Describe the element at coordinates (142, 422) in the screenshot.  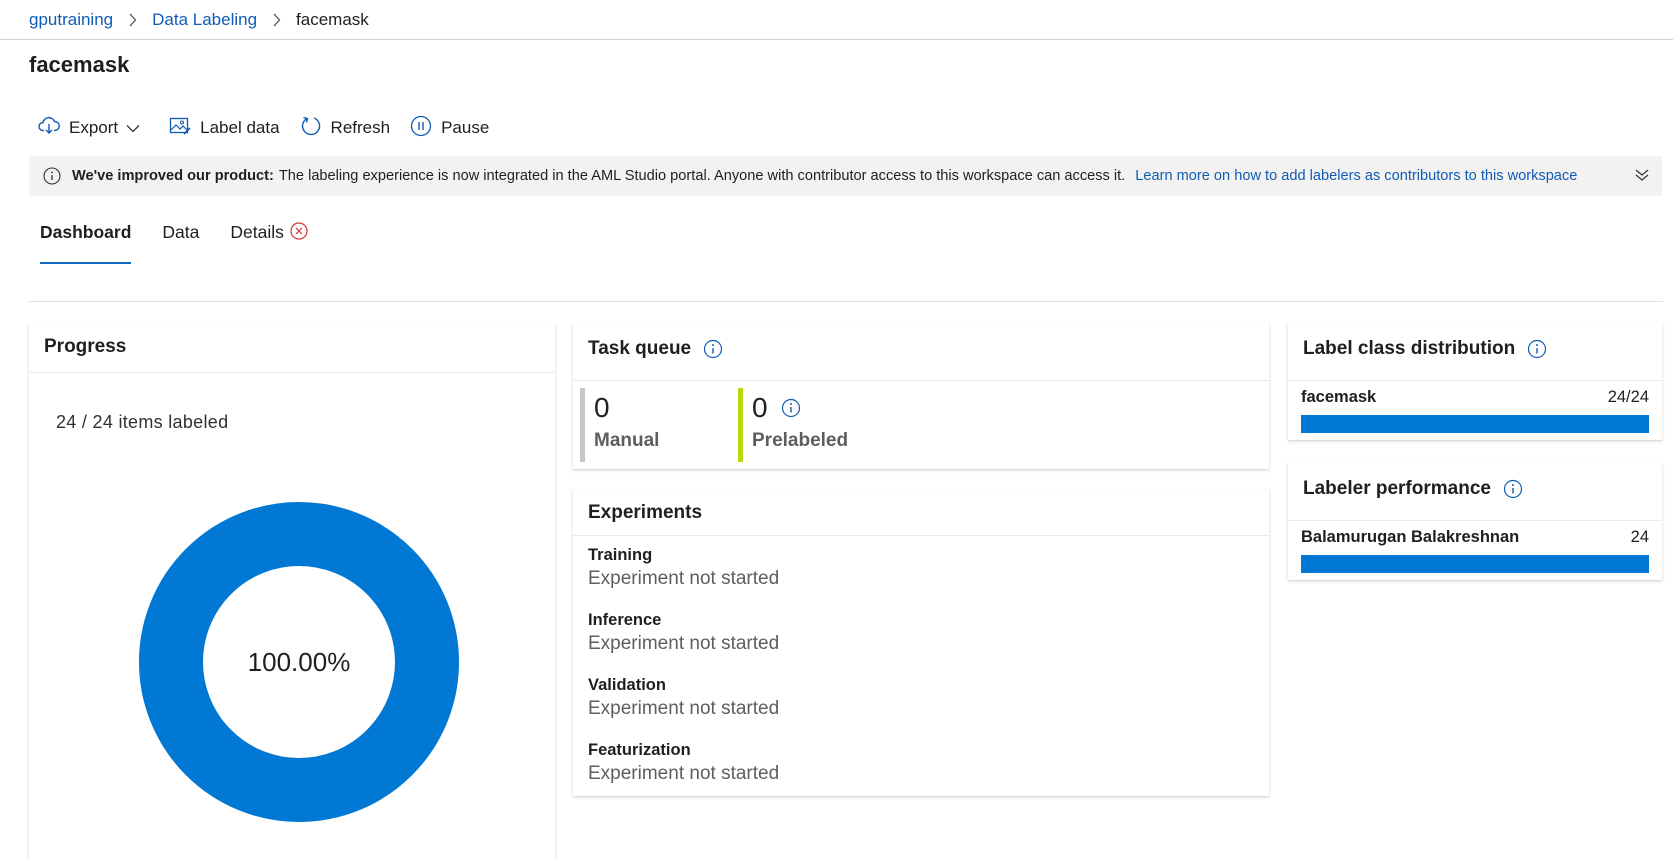
I see `progress-count: 24 / 24 items labeled` at that location.